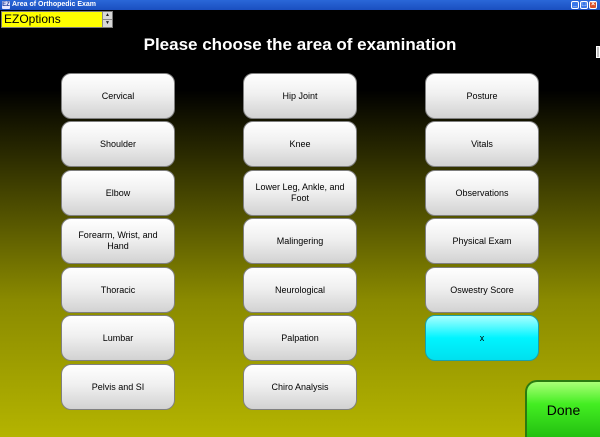  I want to click on done-button: Done, so click(562, 408).